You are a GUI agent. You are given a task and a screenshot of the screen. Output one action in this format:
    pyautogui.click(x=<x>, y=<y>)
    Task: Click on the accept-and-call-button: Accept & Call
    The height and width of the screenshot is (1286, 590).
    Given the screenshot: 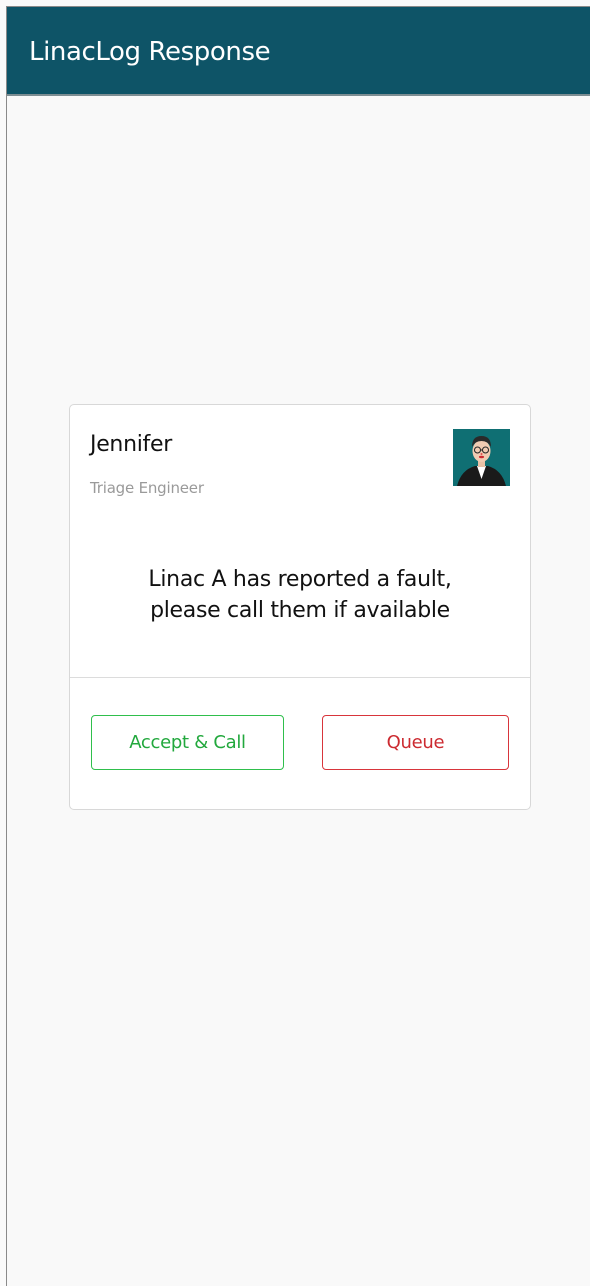 What is the action you would take?
    pyautogui.click(x=187, y=742)
    